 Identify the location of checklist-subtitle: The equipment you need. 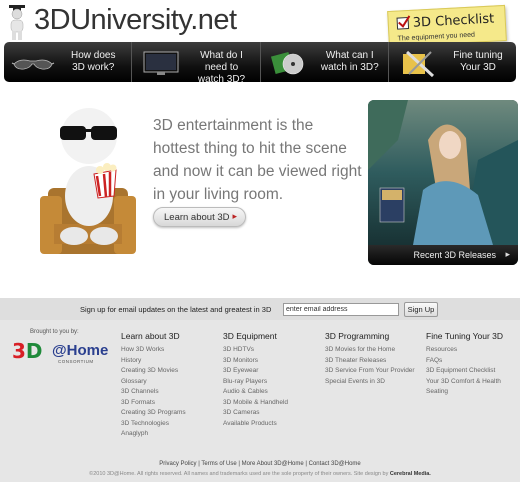
(436, 37).